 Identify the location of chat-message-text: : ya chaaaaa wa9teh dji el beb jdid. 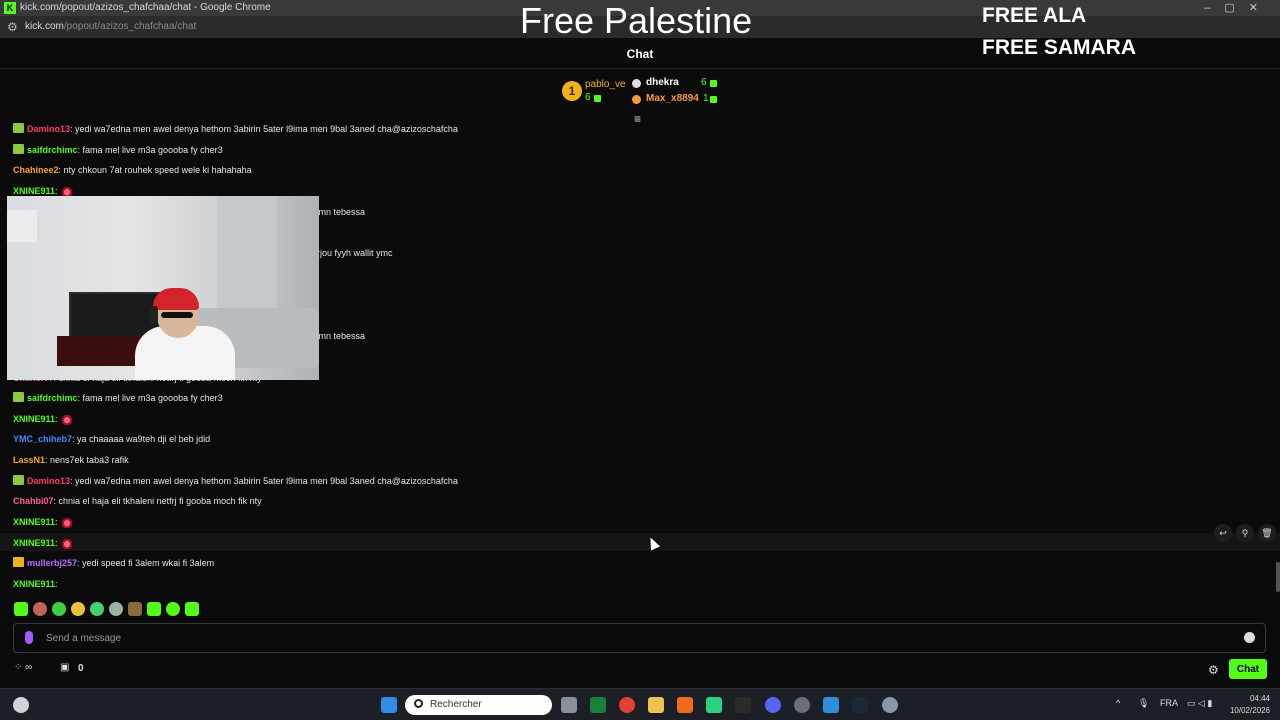
(141, 439).